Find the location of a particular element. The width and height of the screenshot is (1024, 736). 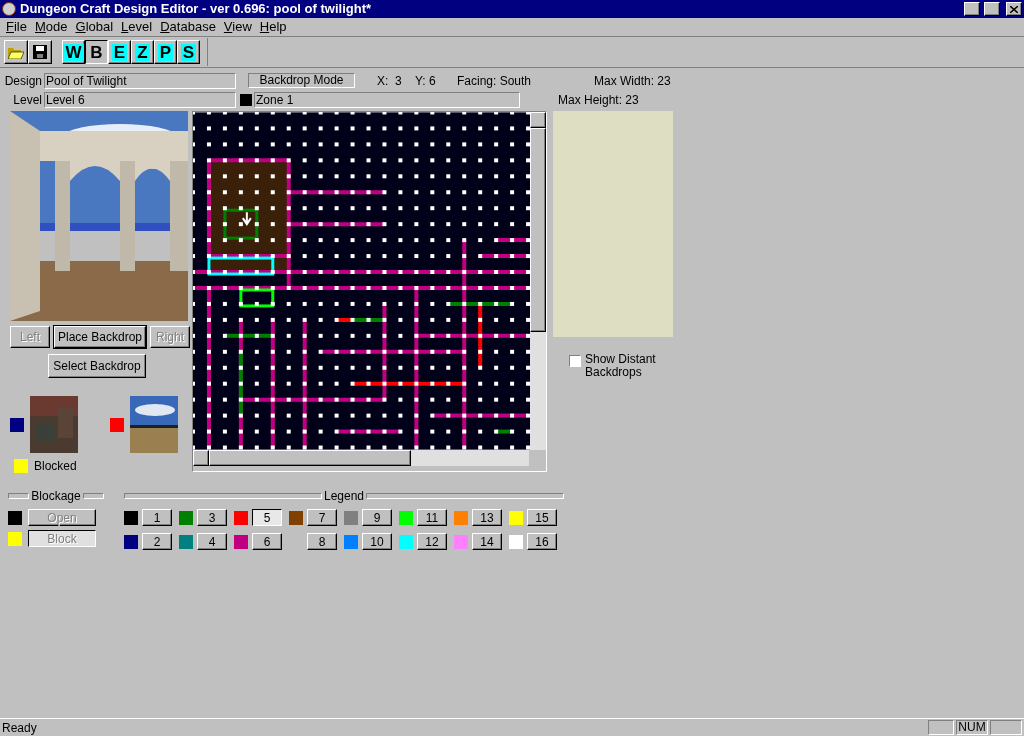

blocked-label: Blocked is located at coordinates (55, 466).